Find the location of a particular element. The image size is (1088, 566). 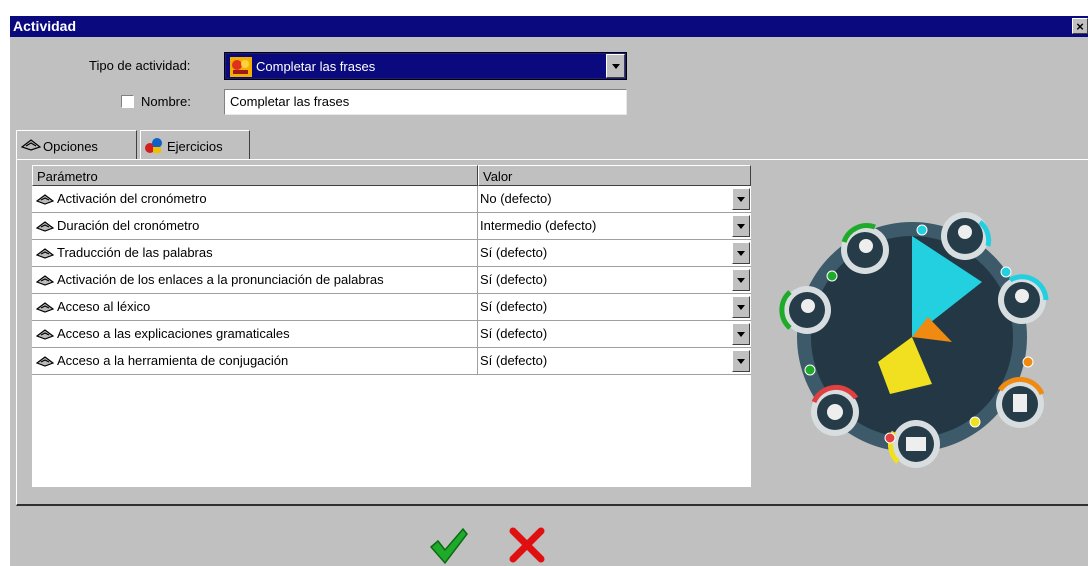

ok-button is located at coordinates (449, 546).